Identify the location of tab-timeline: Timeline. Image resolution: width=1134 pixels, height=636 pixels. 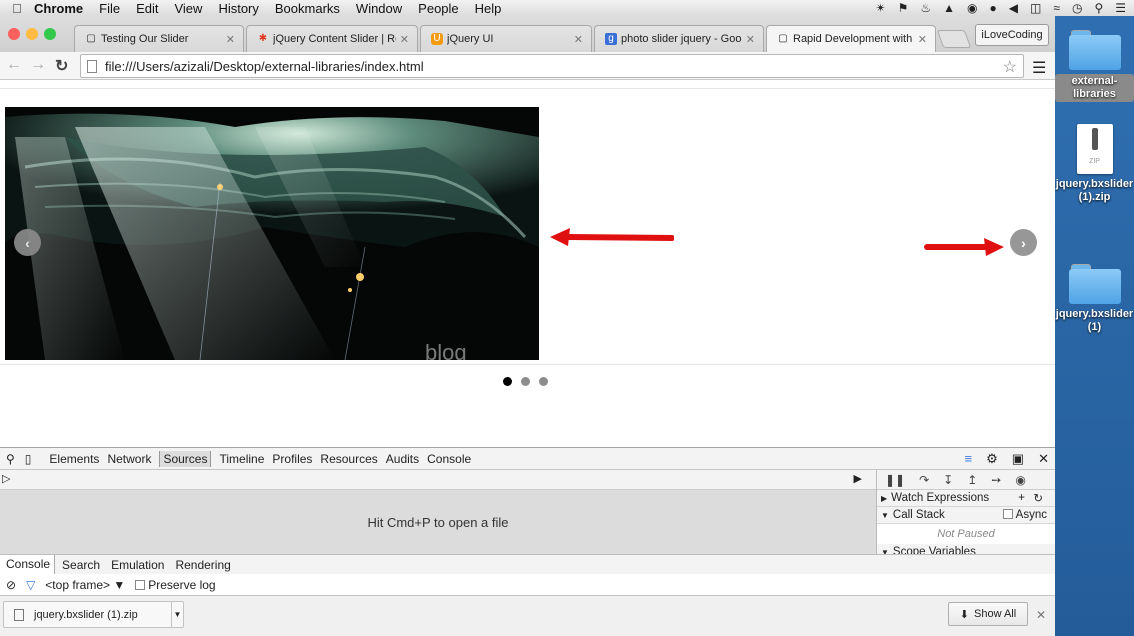
(241, 459).